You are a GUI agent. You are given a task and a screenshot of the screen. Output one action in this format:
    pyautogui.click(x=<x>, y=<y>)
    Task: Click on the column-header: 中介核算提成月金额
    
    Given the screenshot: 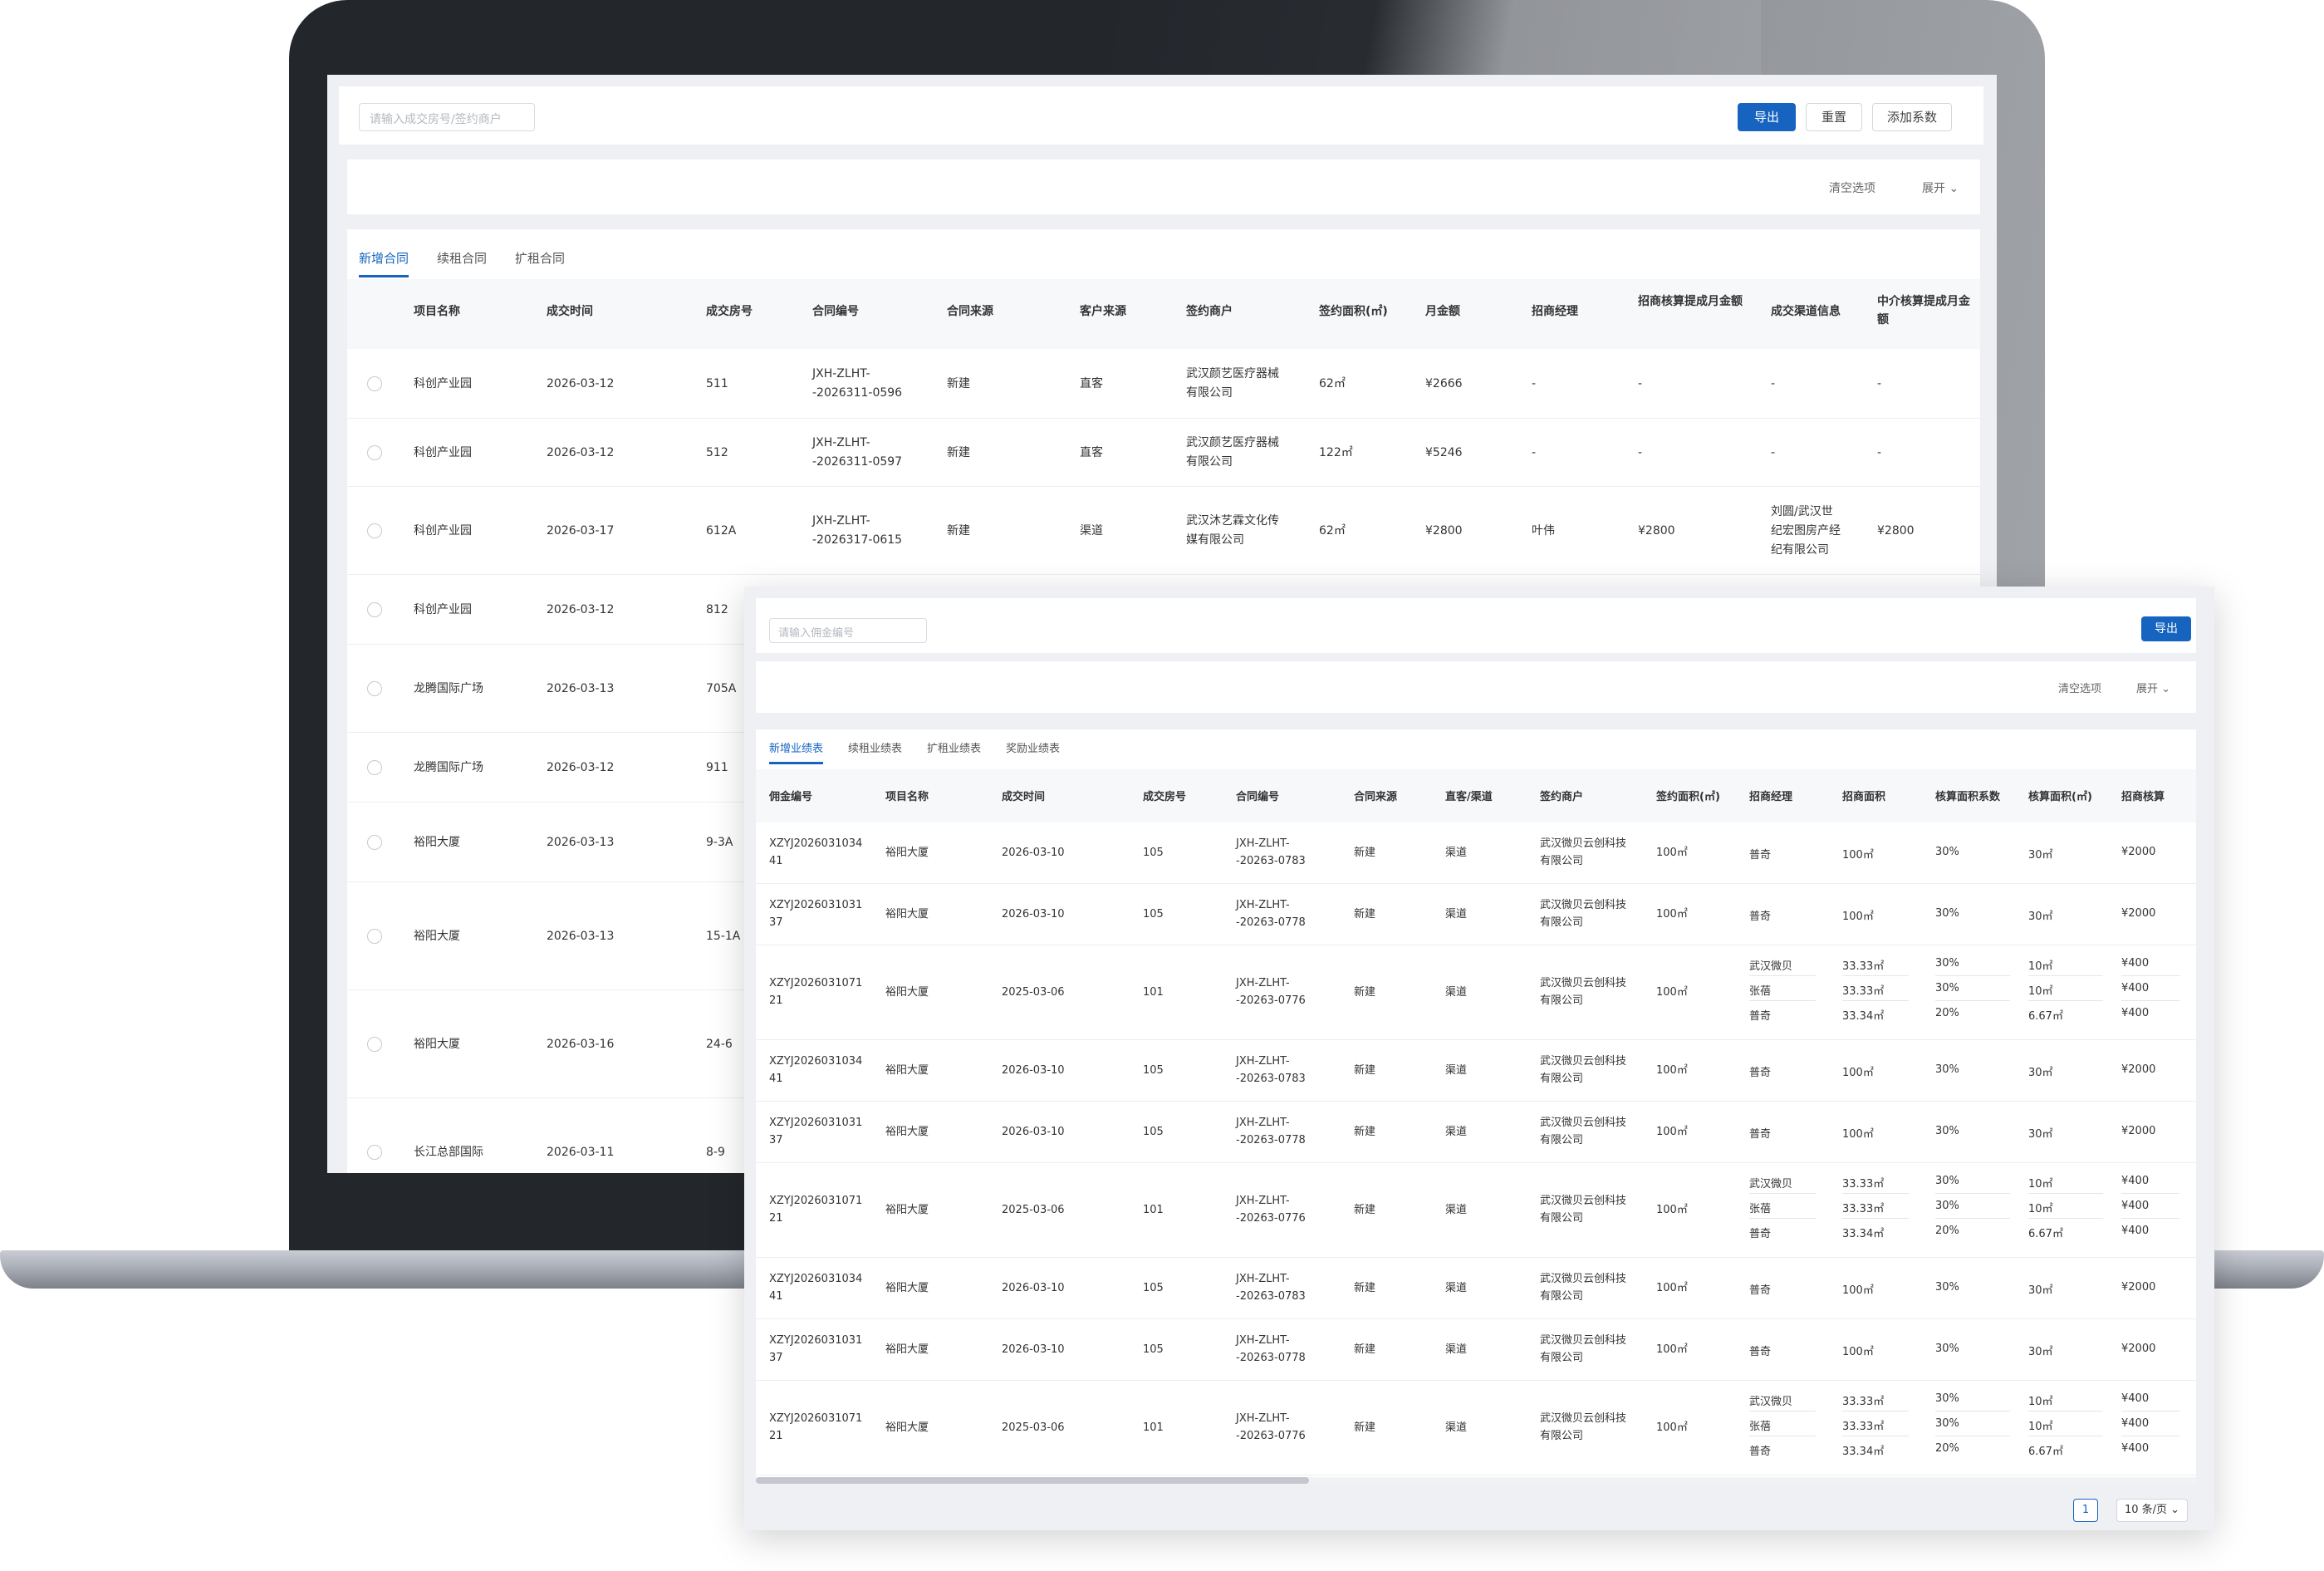 What is the action you would take?
    pyautogui.click(x=1923, y=311)
    